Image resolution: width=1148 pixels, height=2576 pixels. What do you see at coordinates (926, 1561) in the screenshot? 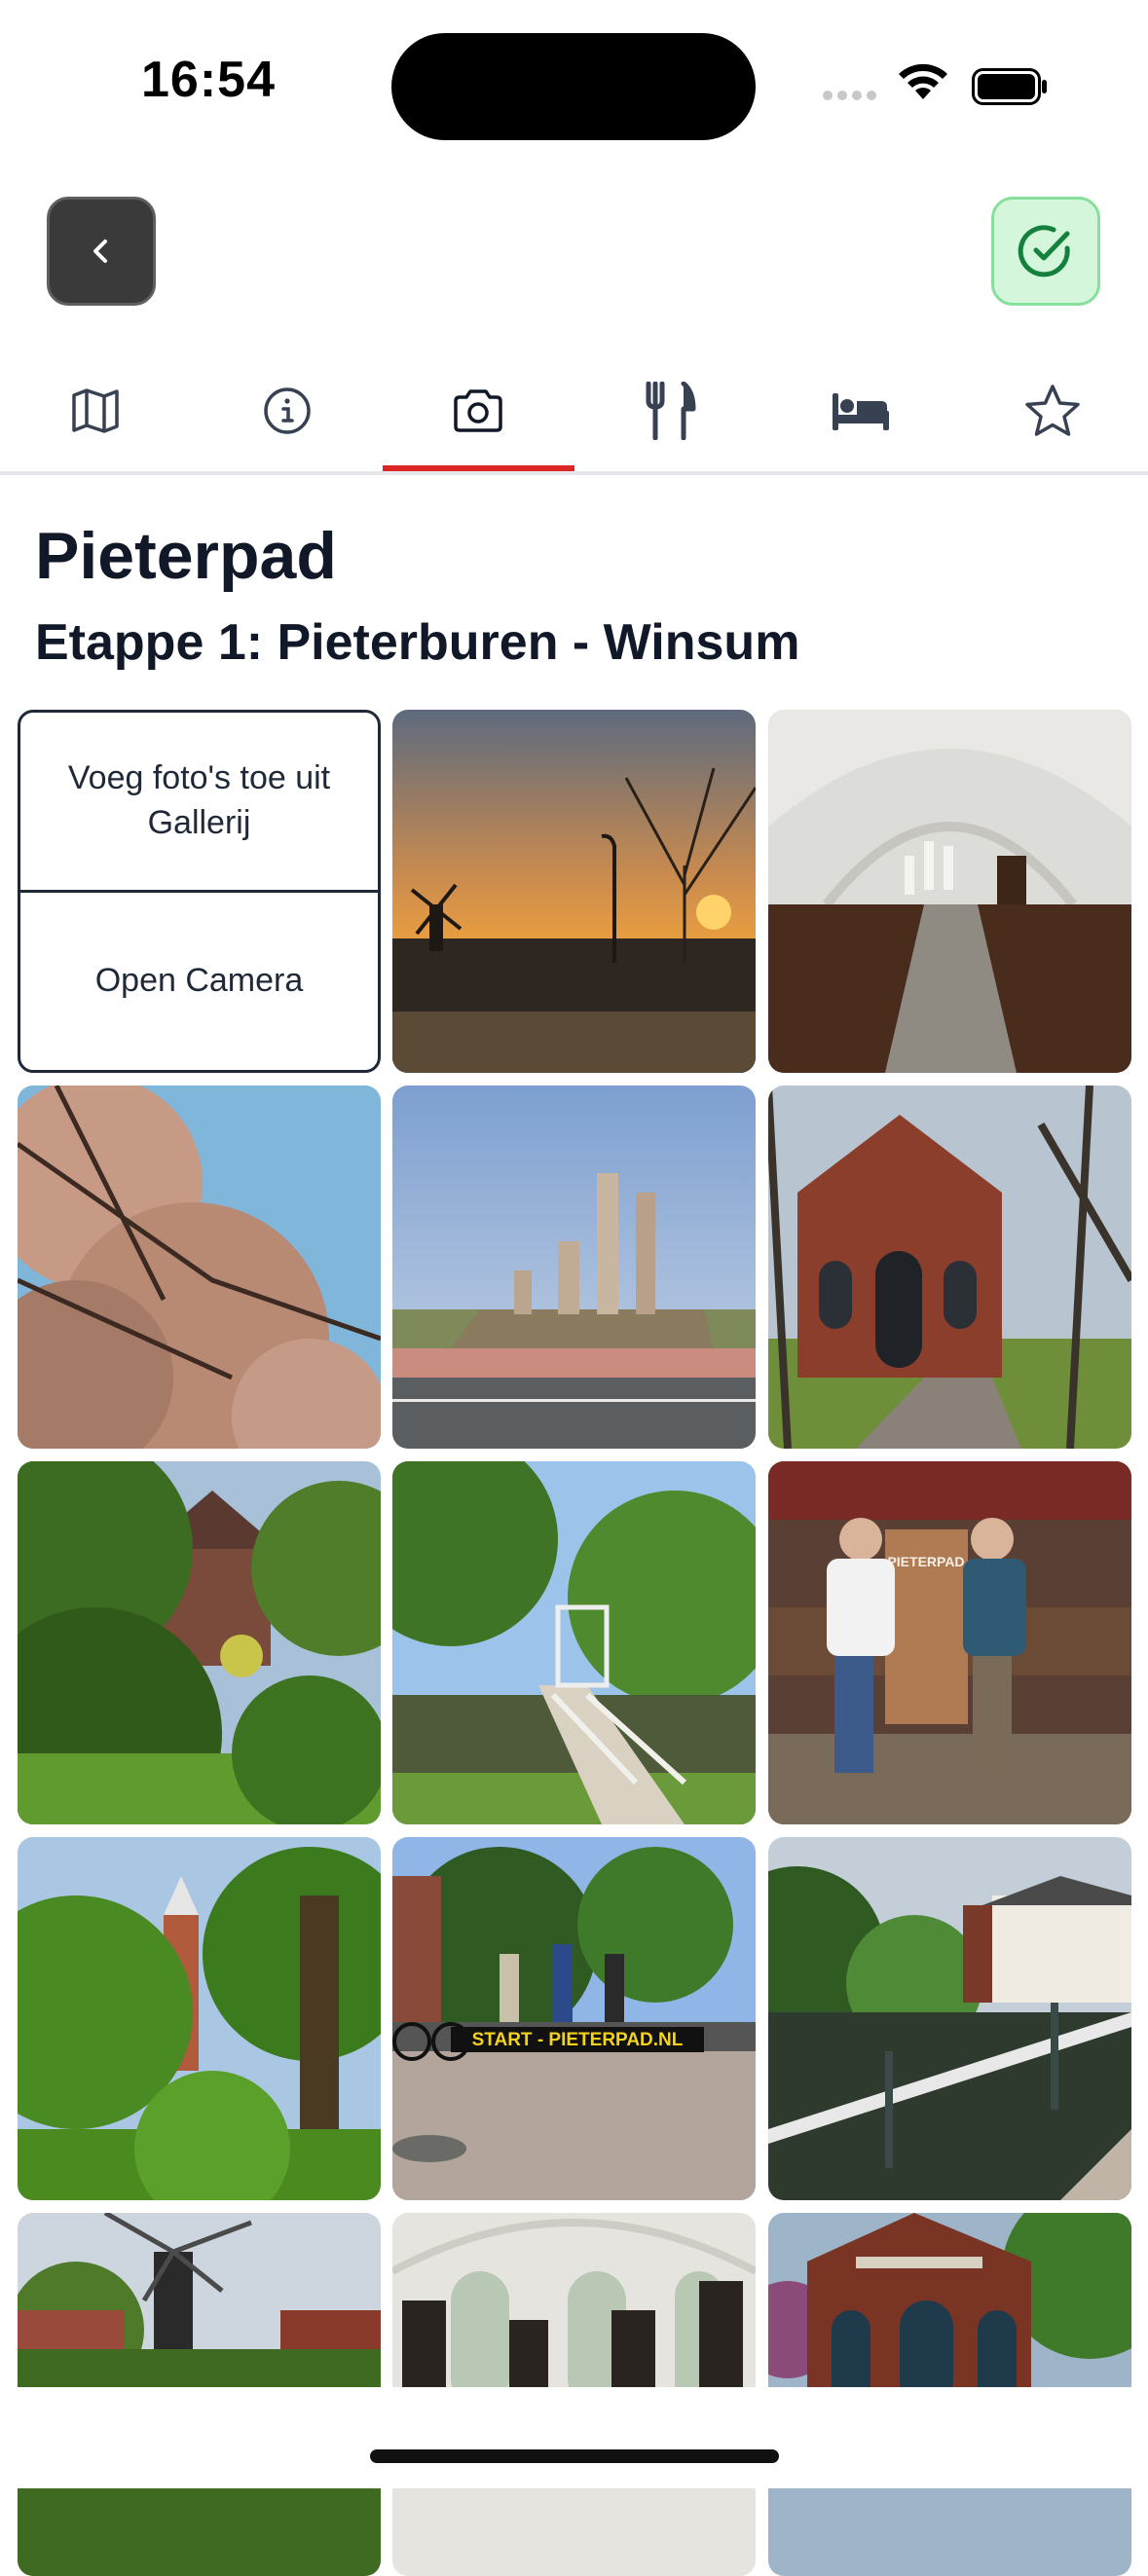
I see `sign-text: PIETERPAD` at bounding box center [926, 1561].